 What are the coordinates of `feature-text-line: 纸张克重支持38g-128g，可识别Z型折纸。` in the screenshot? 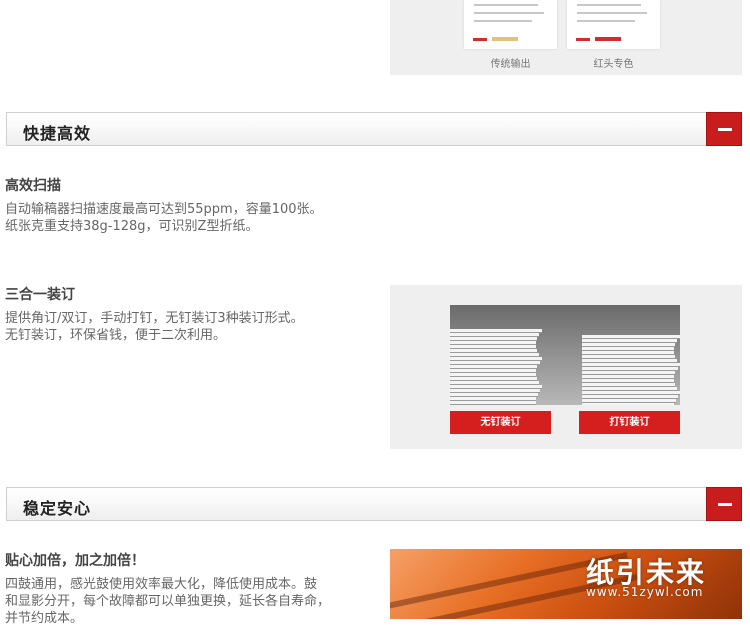 It's located at (132, 226).